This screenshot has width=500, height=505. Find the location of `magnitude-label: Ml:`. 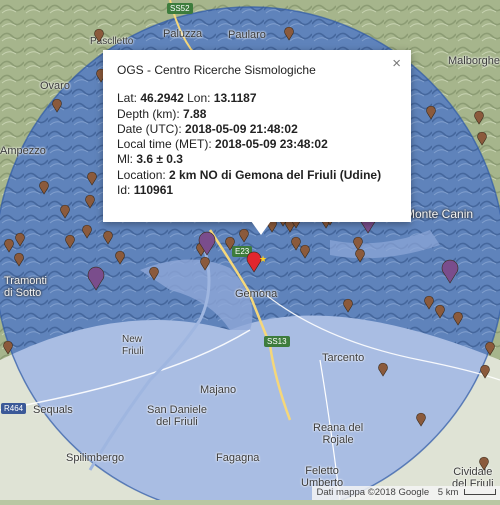

magnitude-label: Ml: is located at coordinates (125, 159).